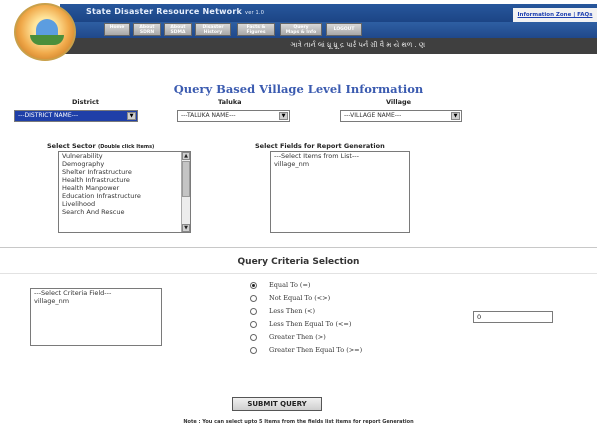 The height and width of the screenshot is (429, 597). Describe the element at coordinates (124, 188) in the screenshot. I see `list-item: Health Manpower` at that location.